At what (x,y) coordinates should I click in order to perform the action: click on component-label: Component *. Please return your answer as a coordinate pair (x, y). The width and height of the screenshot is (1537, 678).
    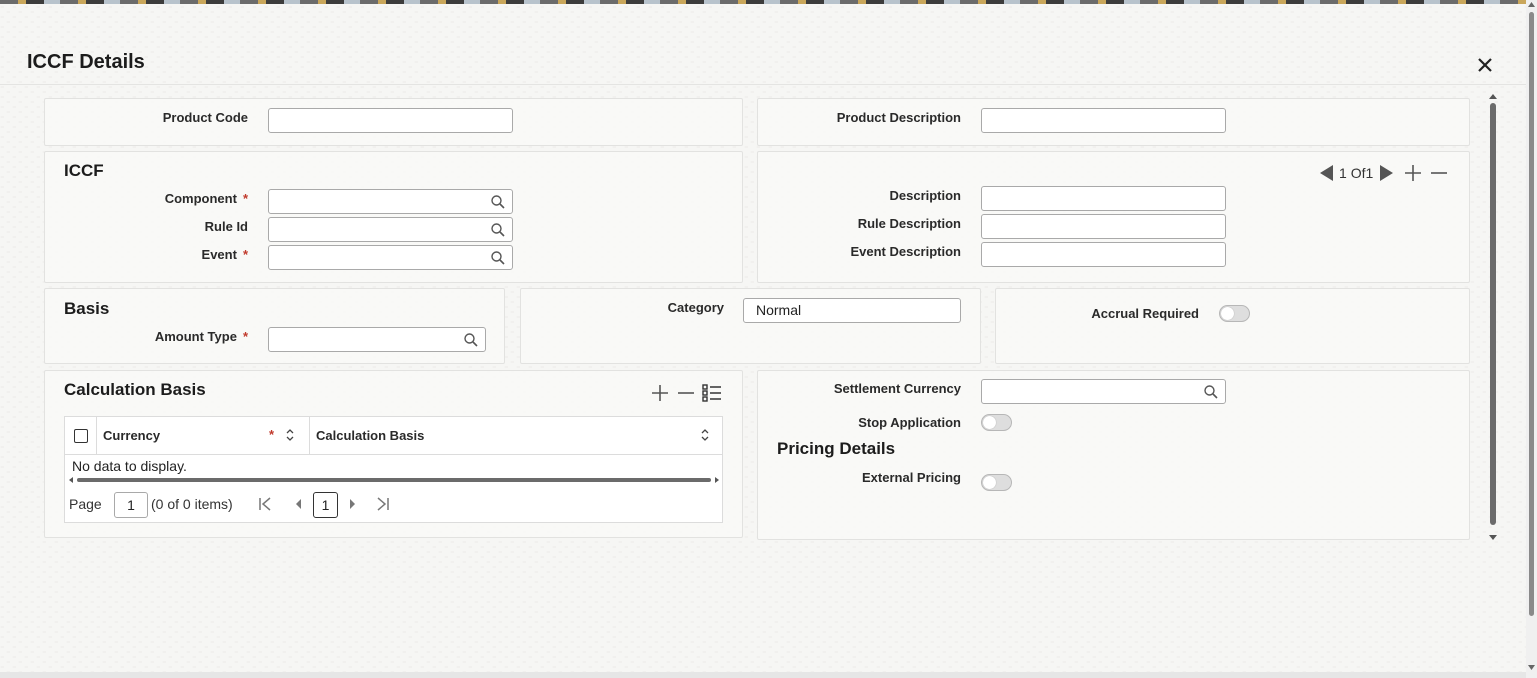
    Looking at the image, I should click on (179, 198).